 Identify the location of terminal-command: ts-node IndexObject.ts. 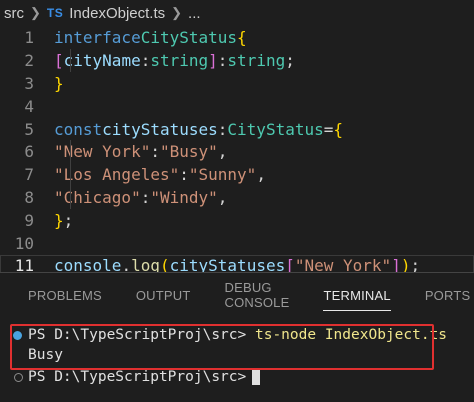
(351, 335).